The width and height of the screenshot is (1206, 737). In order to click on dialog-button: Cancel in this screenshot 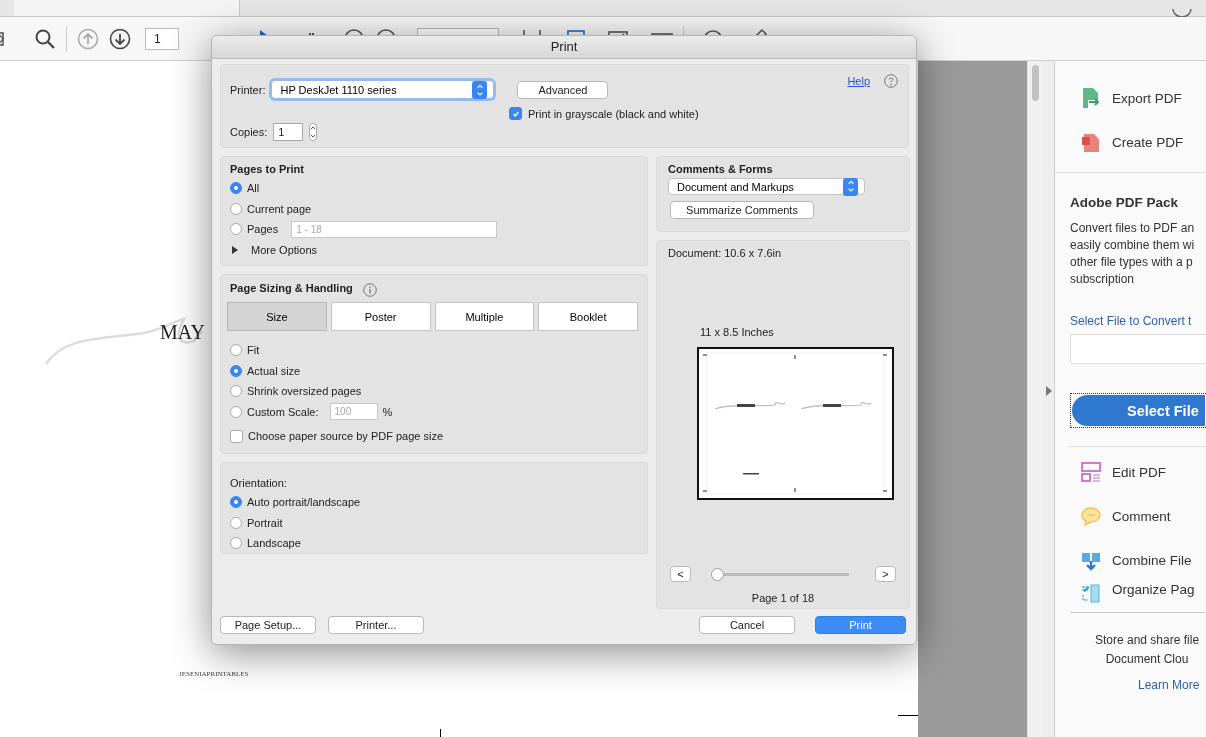, I will do `click(747, 625)`.